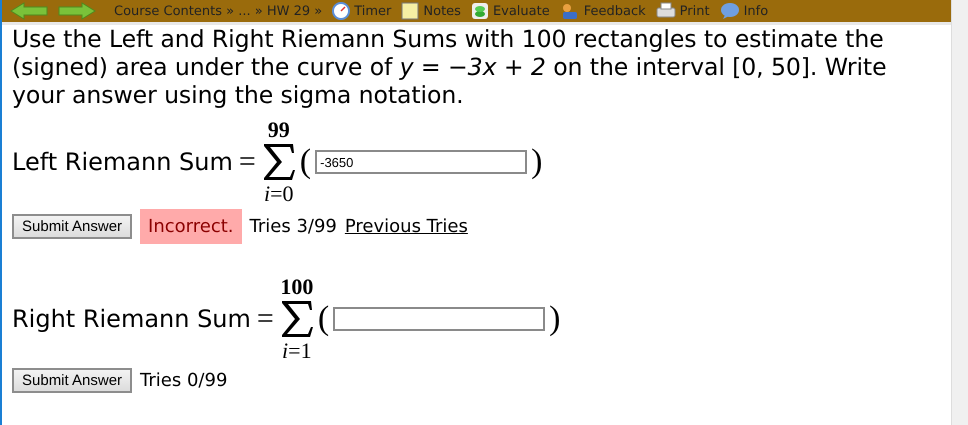 This screenshot has width=968, height=425. Describe the element at coordinates (615, 11) in the screenshot. I see `toolbar-item: Feedback` at that location.